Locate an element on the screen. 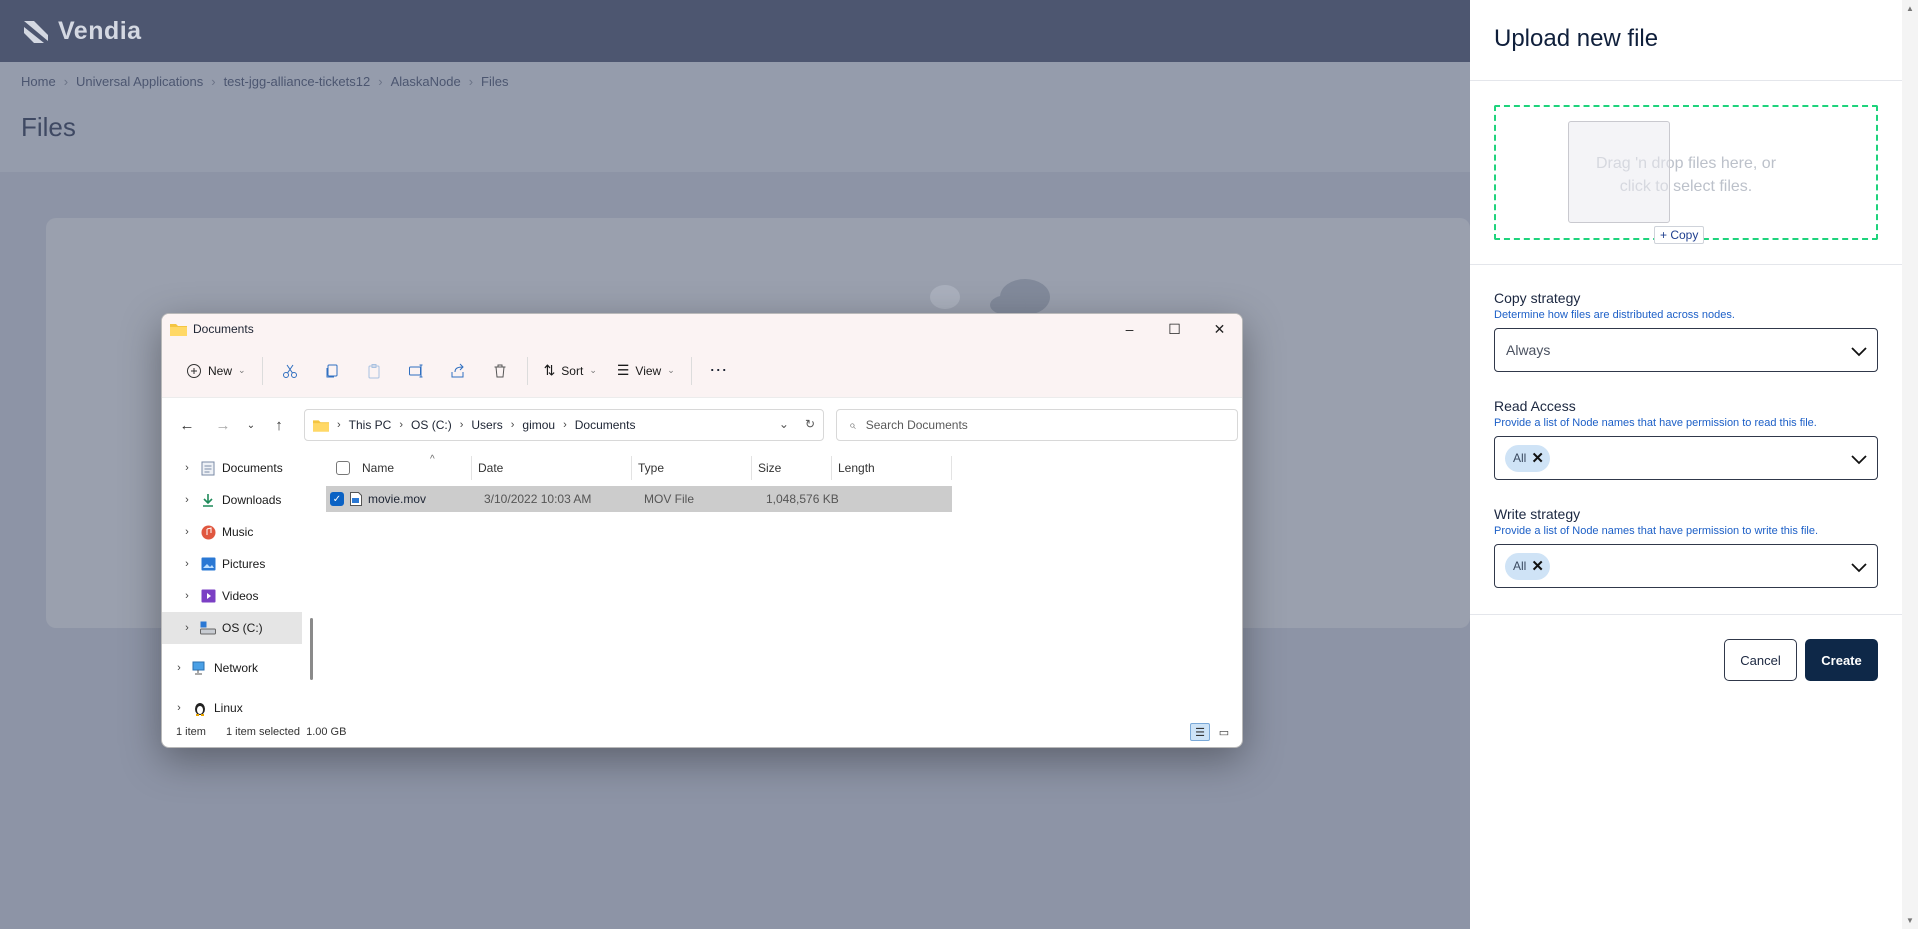  paste-button is located at coordinates (374, 371).